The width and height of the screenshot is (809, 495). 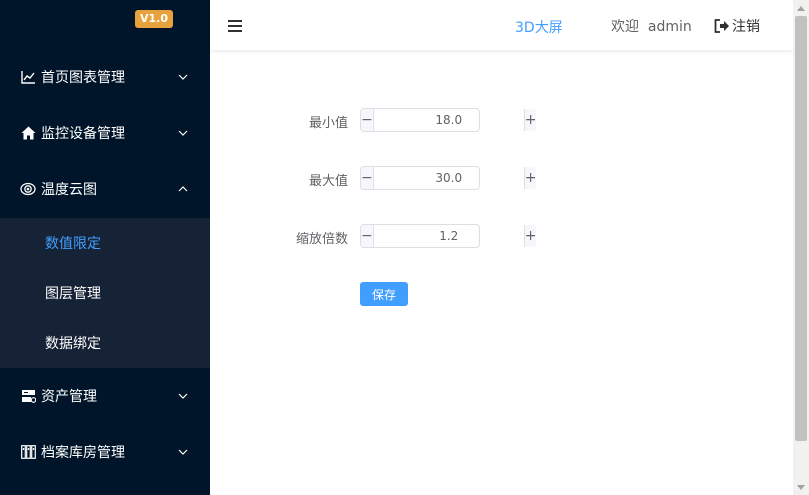 I want to click on home-icon, so click(x=28, y=133).